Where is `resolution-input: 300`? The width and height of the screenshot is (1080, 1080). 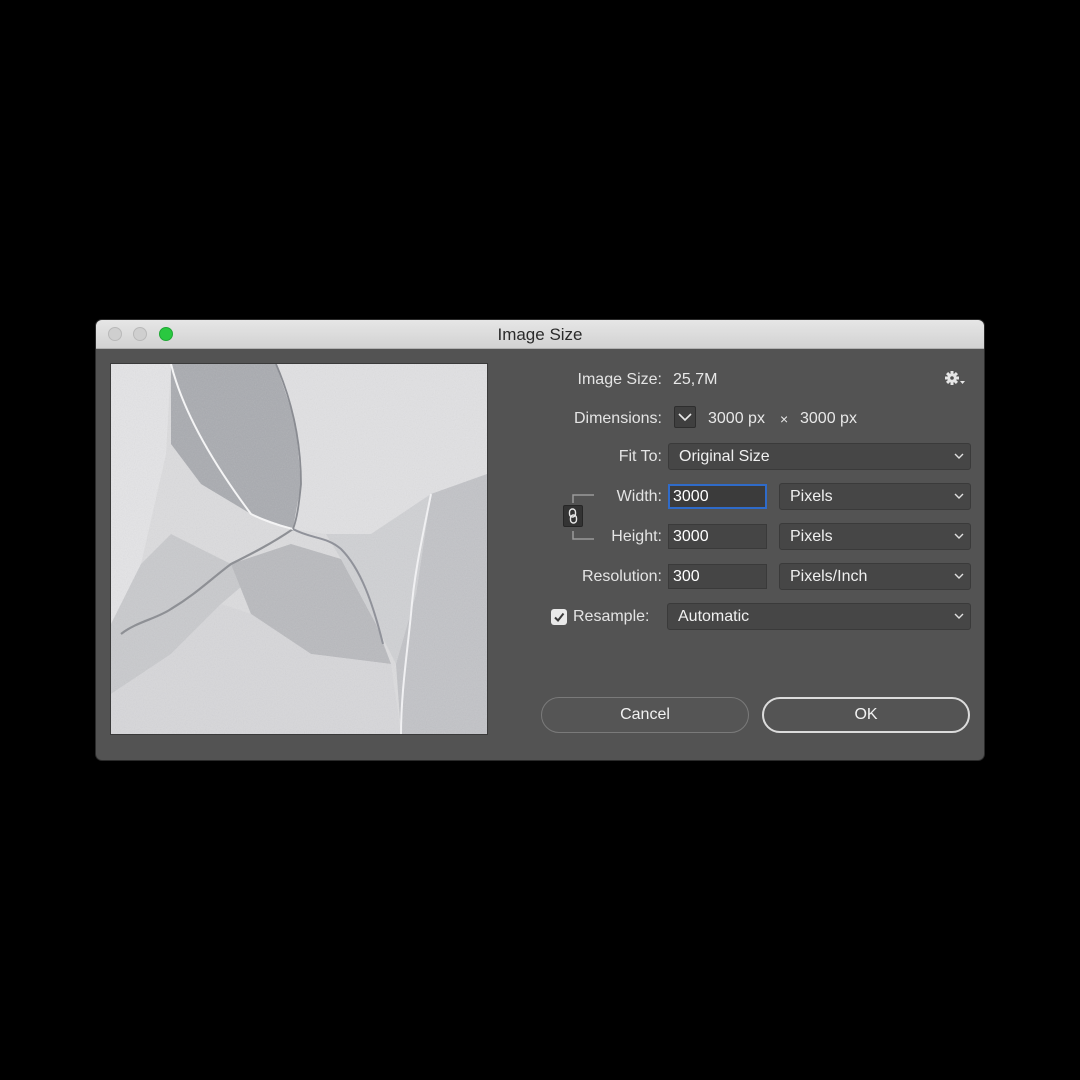
resolution-input: 300 is located at coordinates (717, 576).